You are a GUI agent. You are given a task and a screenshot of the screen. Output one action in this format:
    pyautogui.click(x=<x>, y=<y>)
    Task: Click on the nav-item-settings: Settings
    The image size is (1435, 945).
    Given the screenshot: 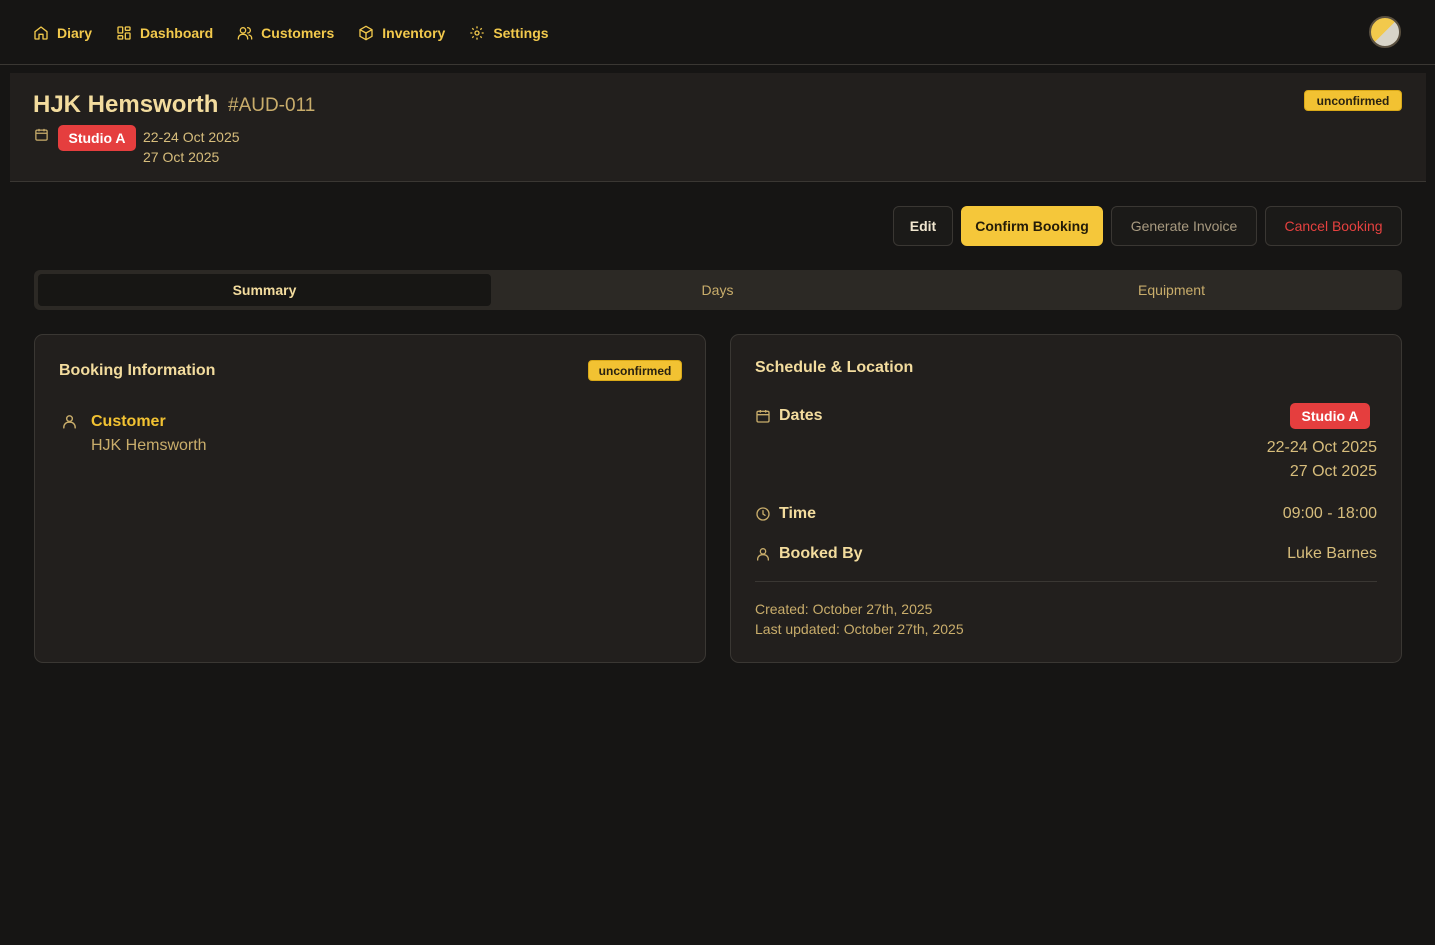 What is the action you would take?
    pyautogui.click(x=509, y=33)
    